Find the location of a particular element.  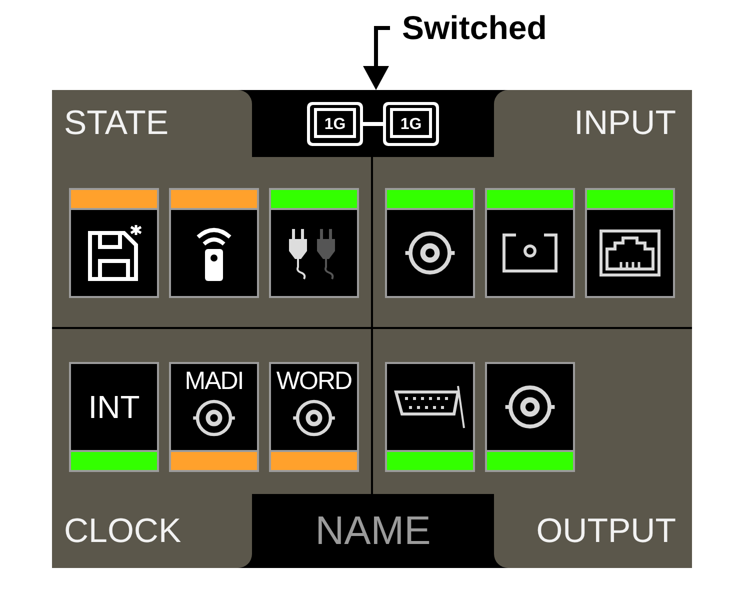

section-label: OUTPUT is located at coordinates (606, 531).